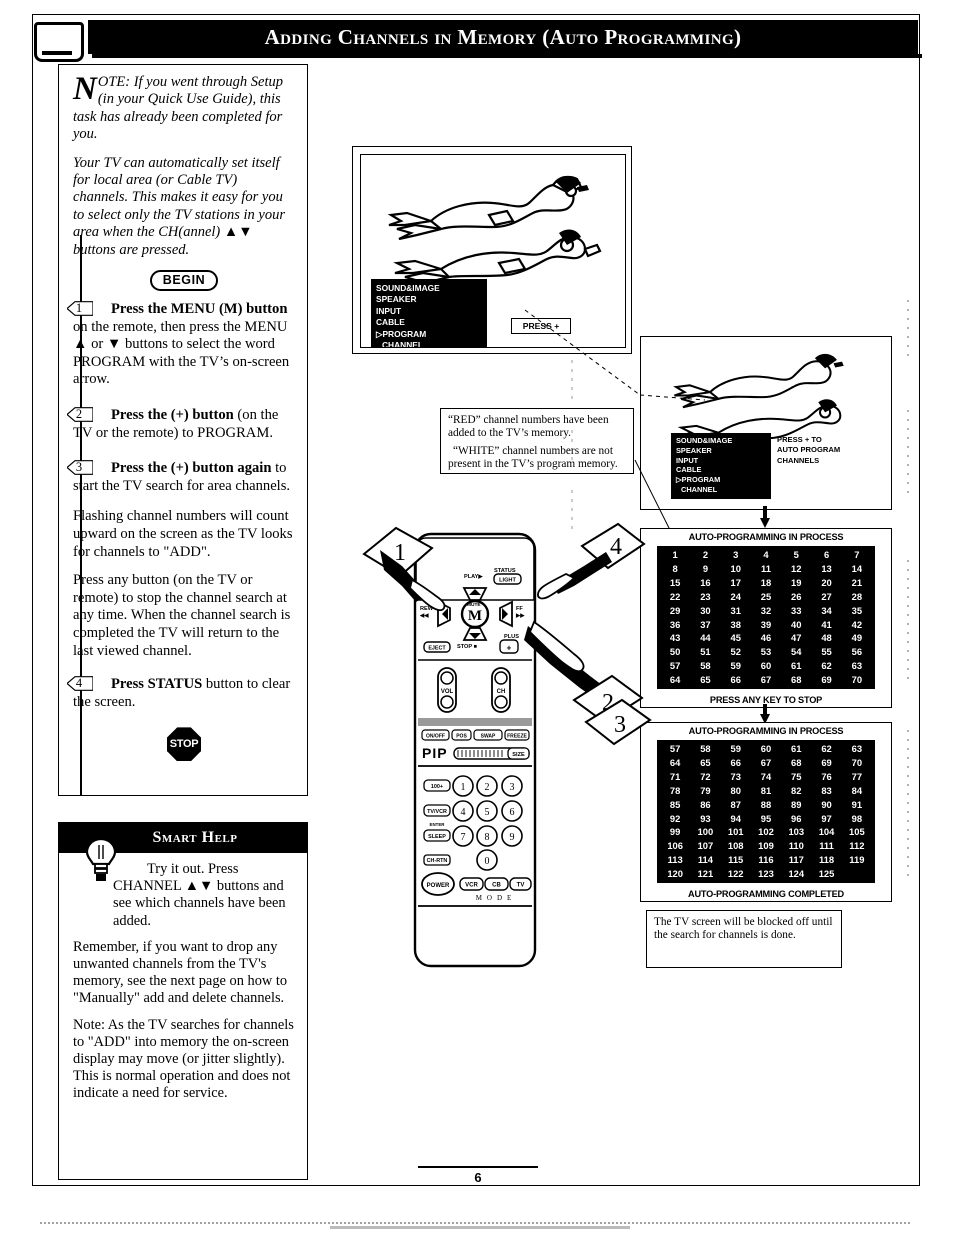 The height and width of the screenshot is (1254, 954). Describe the element at coordinates (461, 737) in the screenshot. I see `svg-text: POS` at that location.